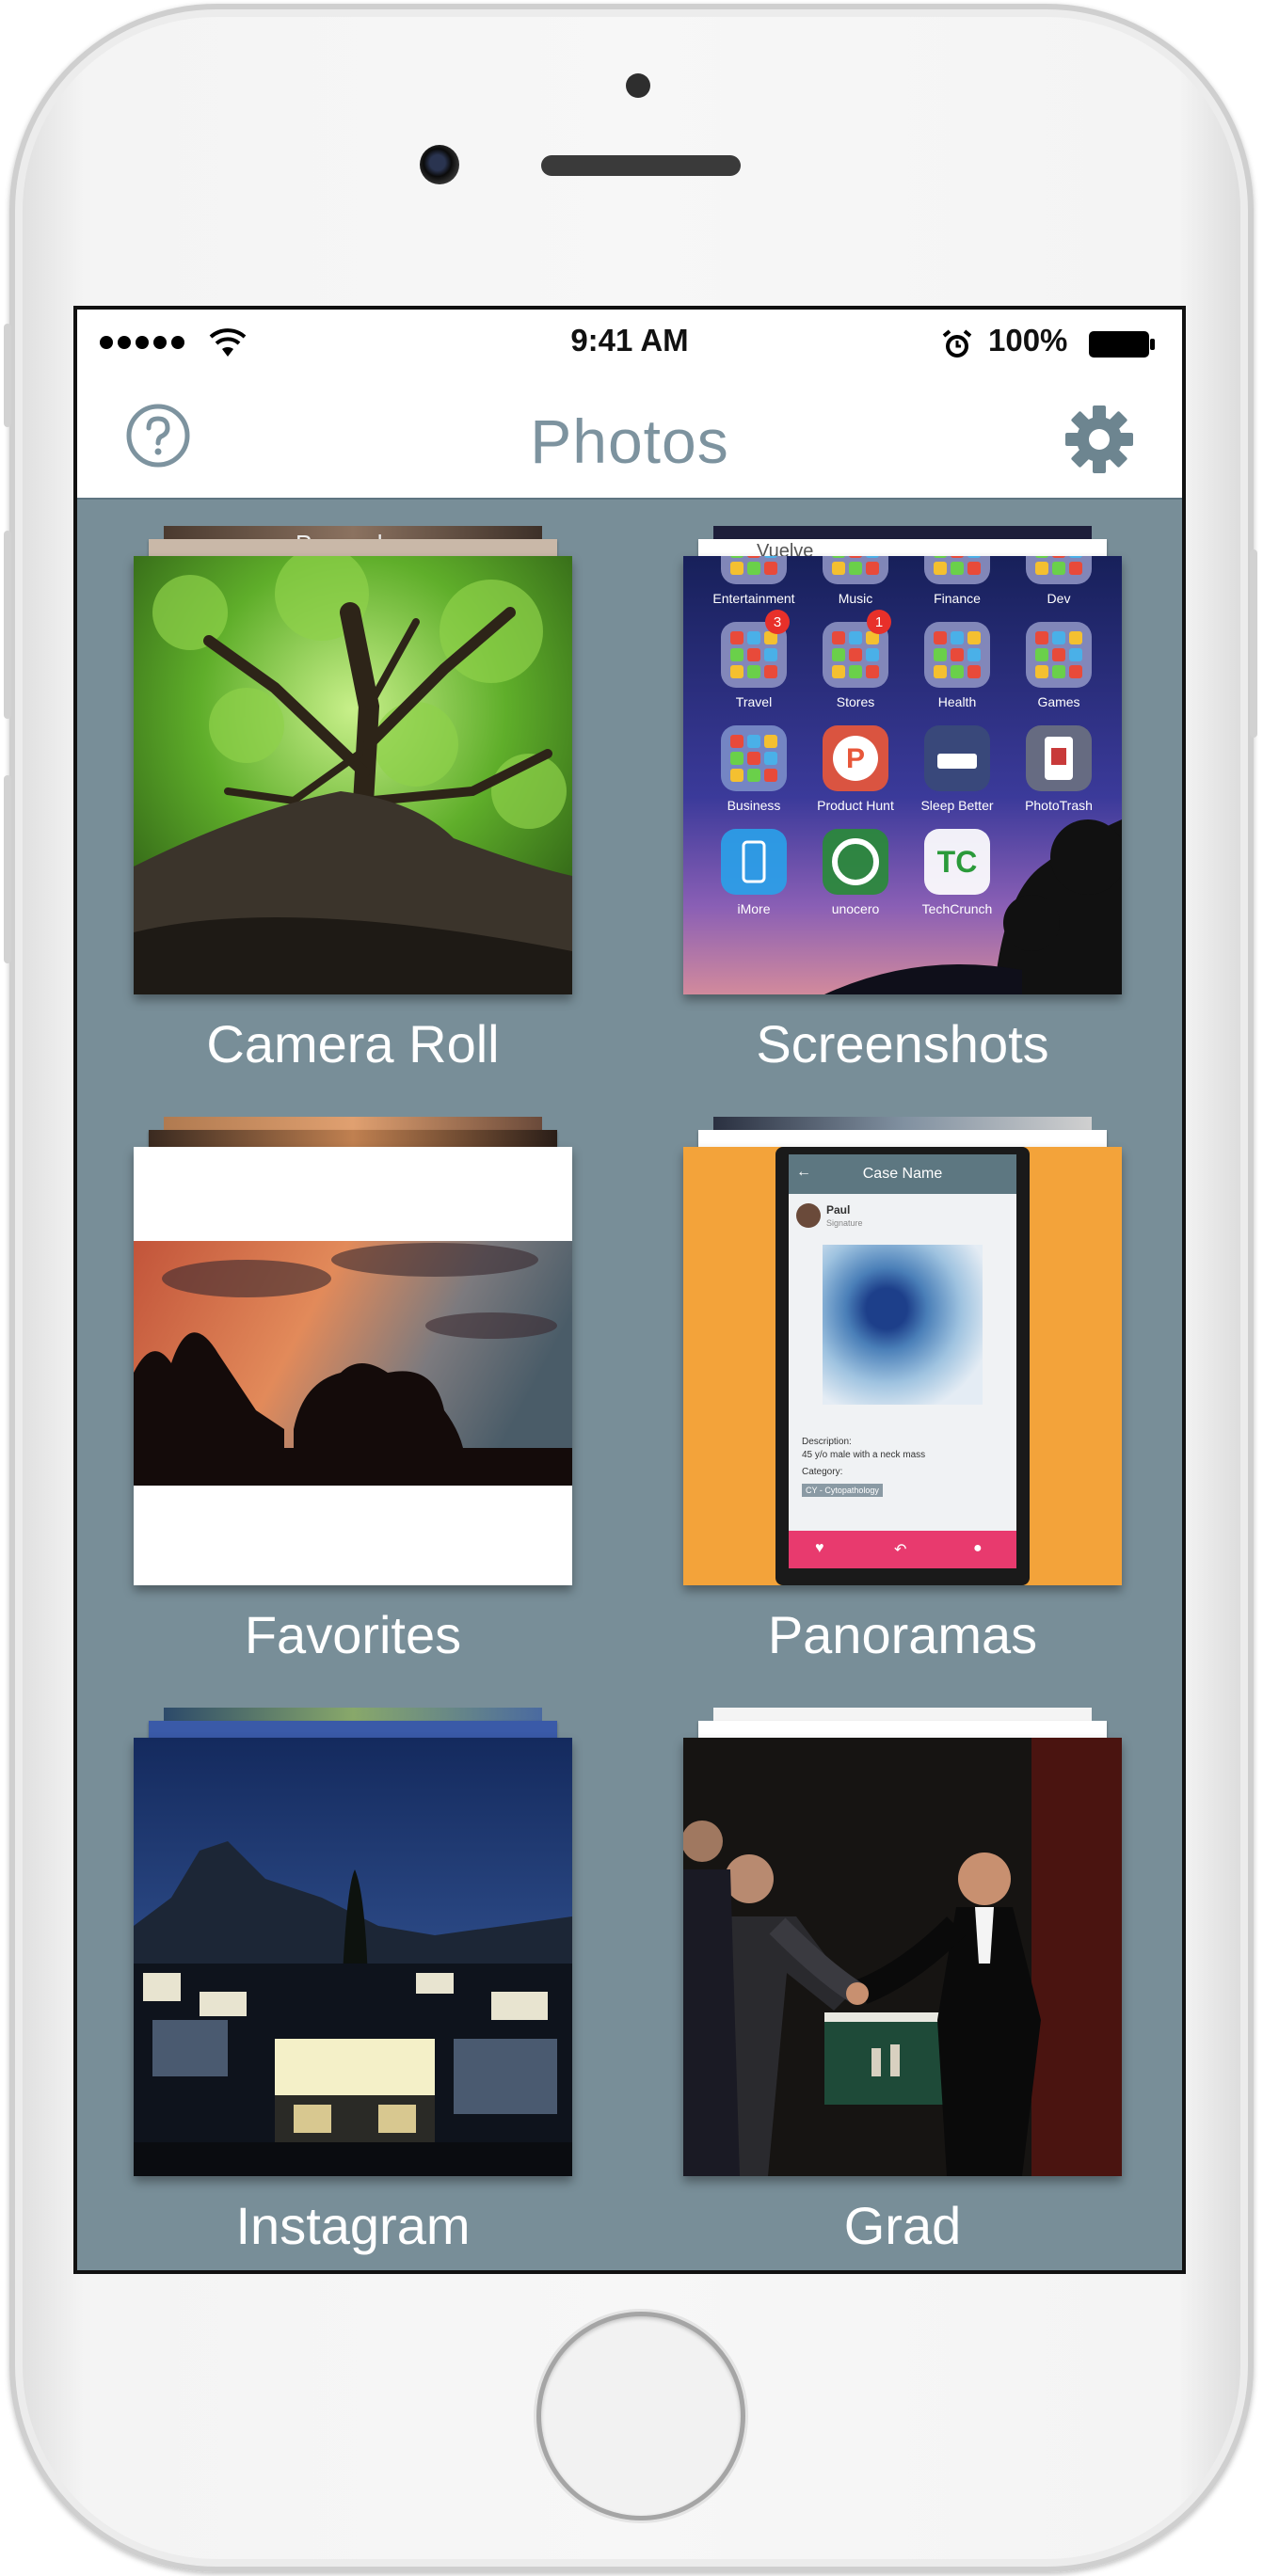 The height and width of the screenshot is (2576, 1263). What do you see at coordinates (827, 1442) in the screenshot?
I see `case-description-label: Description:` at bounding box center [827, 1442].